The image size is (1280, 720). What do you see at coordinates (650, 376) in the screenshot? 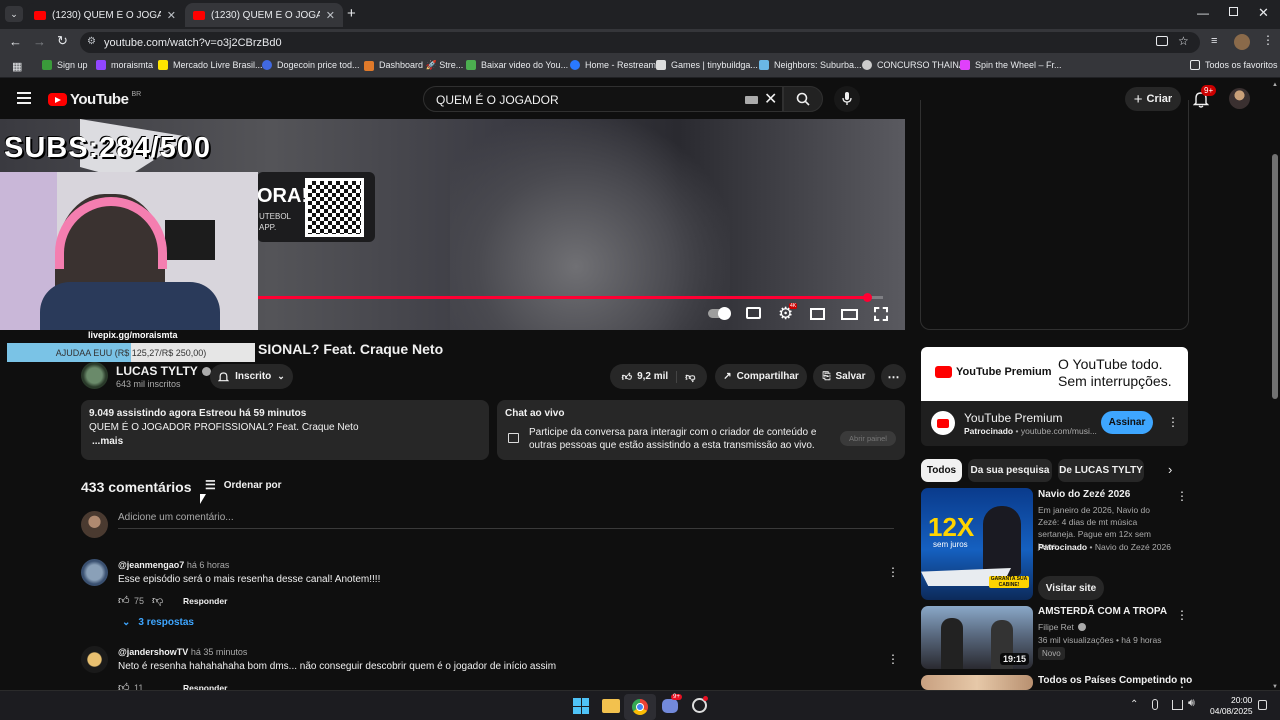
I see `like-button: 👍︎ 9,2 mil` at bounding box center [650, 376].